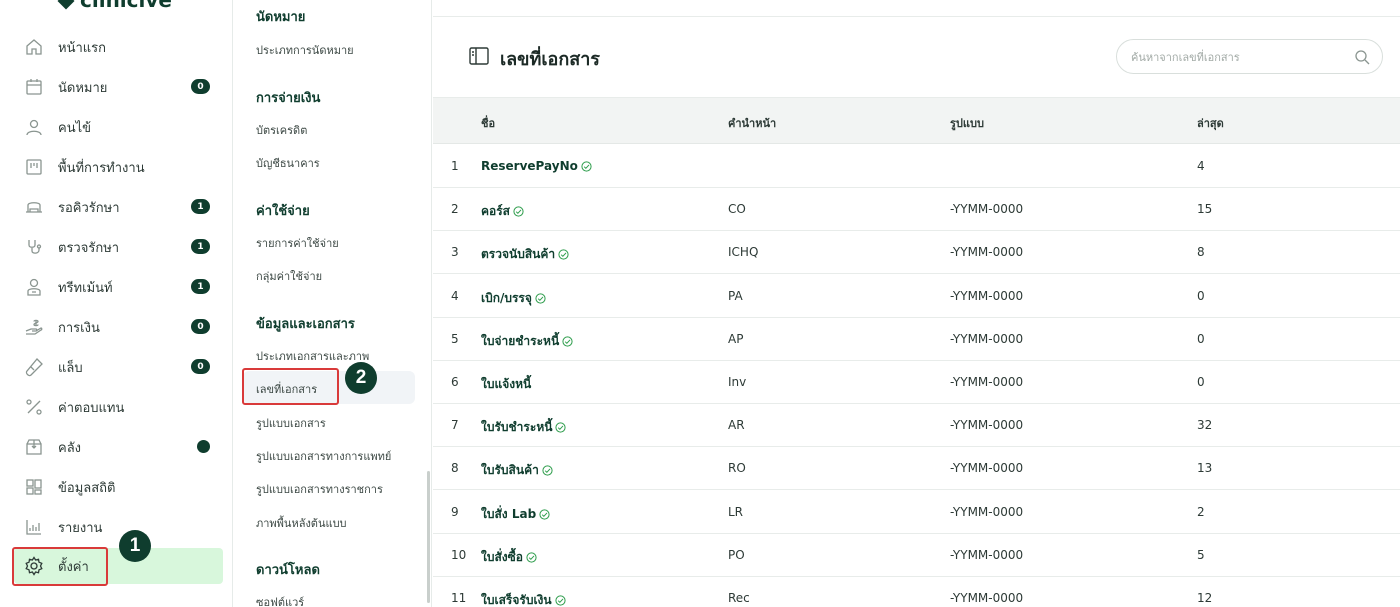  What do you see at coordinates (87, 488) in the screenshot?
I see `sidebar-item-label: ข้อมูลสถิติ` at bounding box center [87, 488].